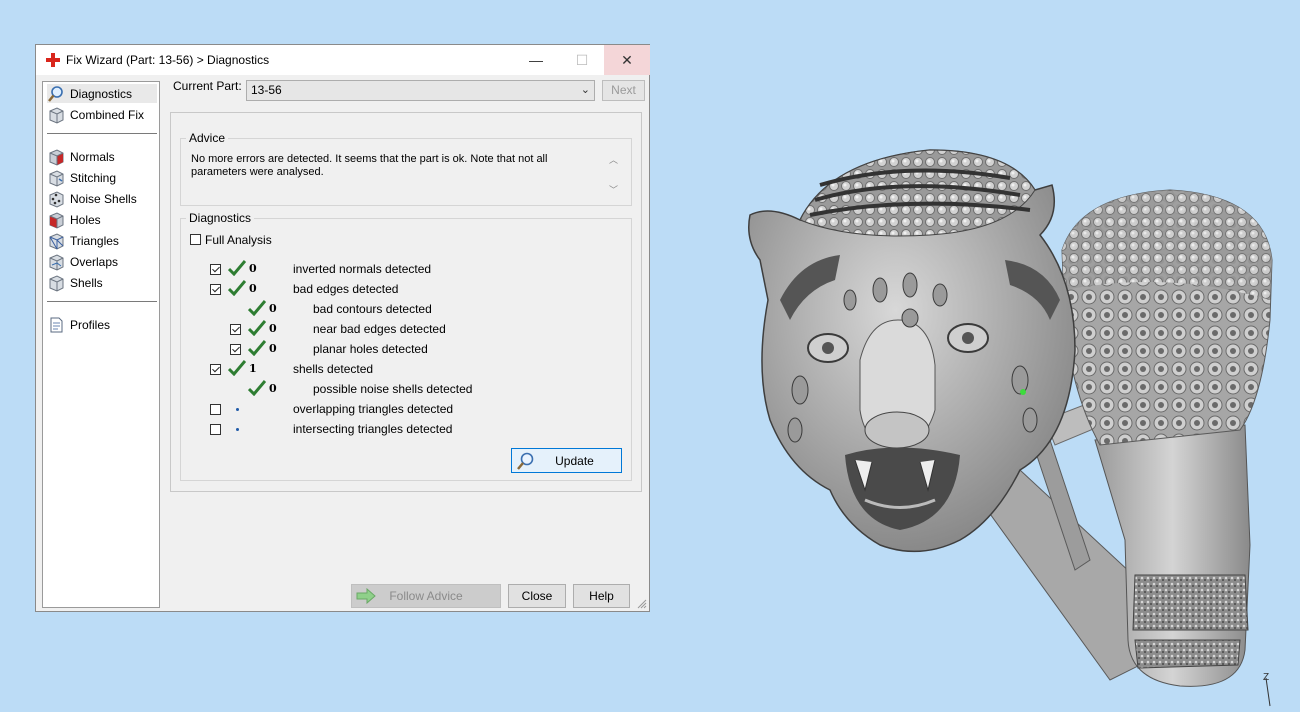  What do you see at coordinates (56, 178) in the screenshot?
I see `stitching-cube-icon` at bounding box center [56, 178].